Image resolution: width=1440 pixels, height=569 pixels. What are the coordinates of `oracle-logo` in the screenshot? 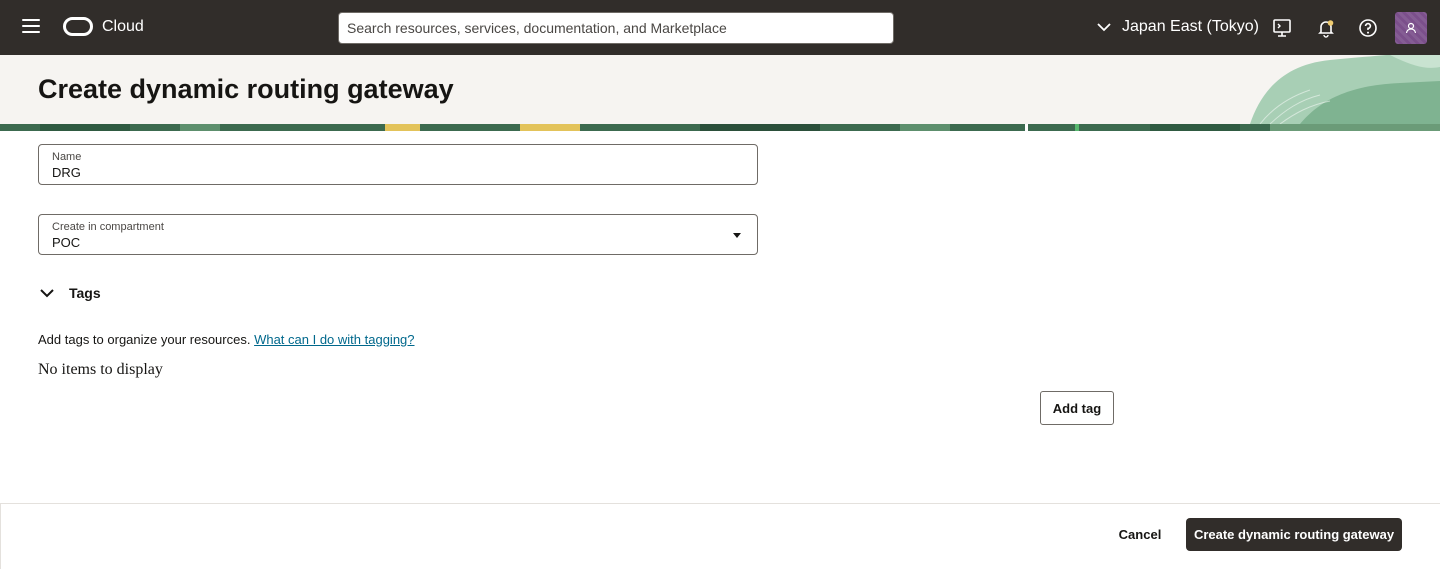 It's located at (78, 26).